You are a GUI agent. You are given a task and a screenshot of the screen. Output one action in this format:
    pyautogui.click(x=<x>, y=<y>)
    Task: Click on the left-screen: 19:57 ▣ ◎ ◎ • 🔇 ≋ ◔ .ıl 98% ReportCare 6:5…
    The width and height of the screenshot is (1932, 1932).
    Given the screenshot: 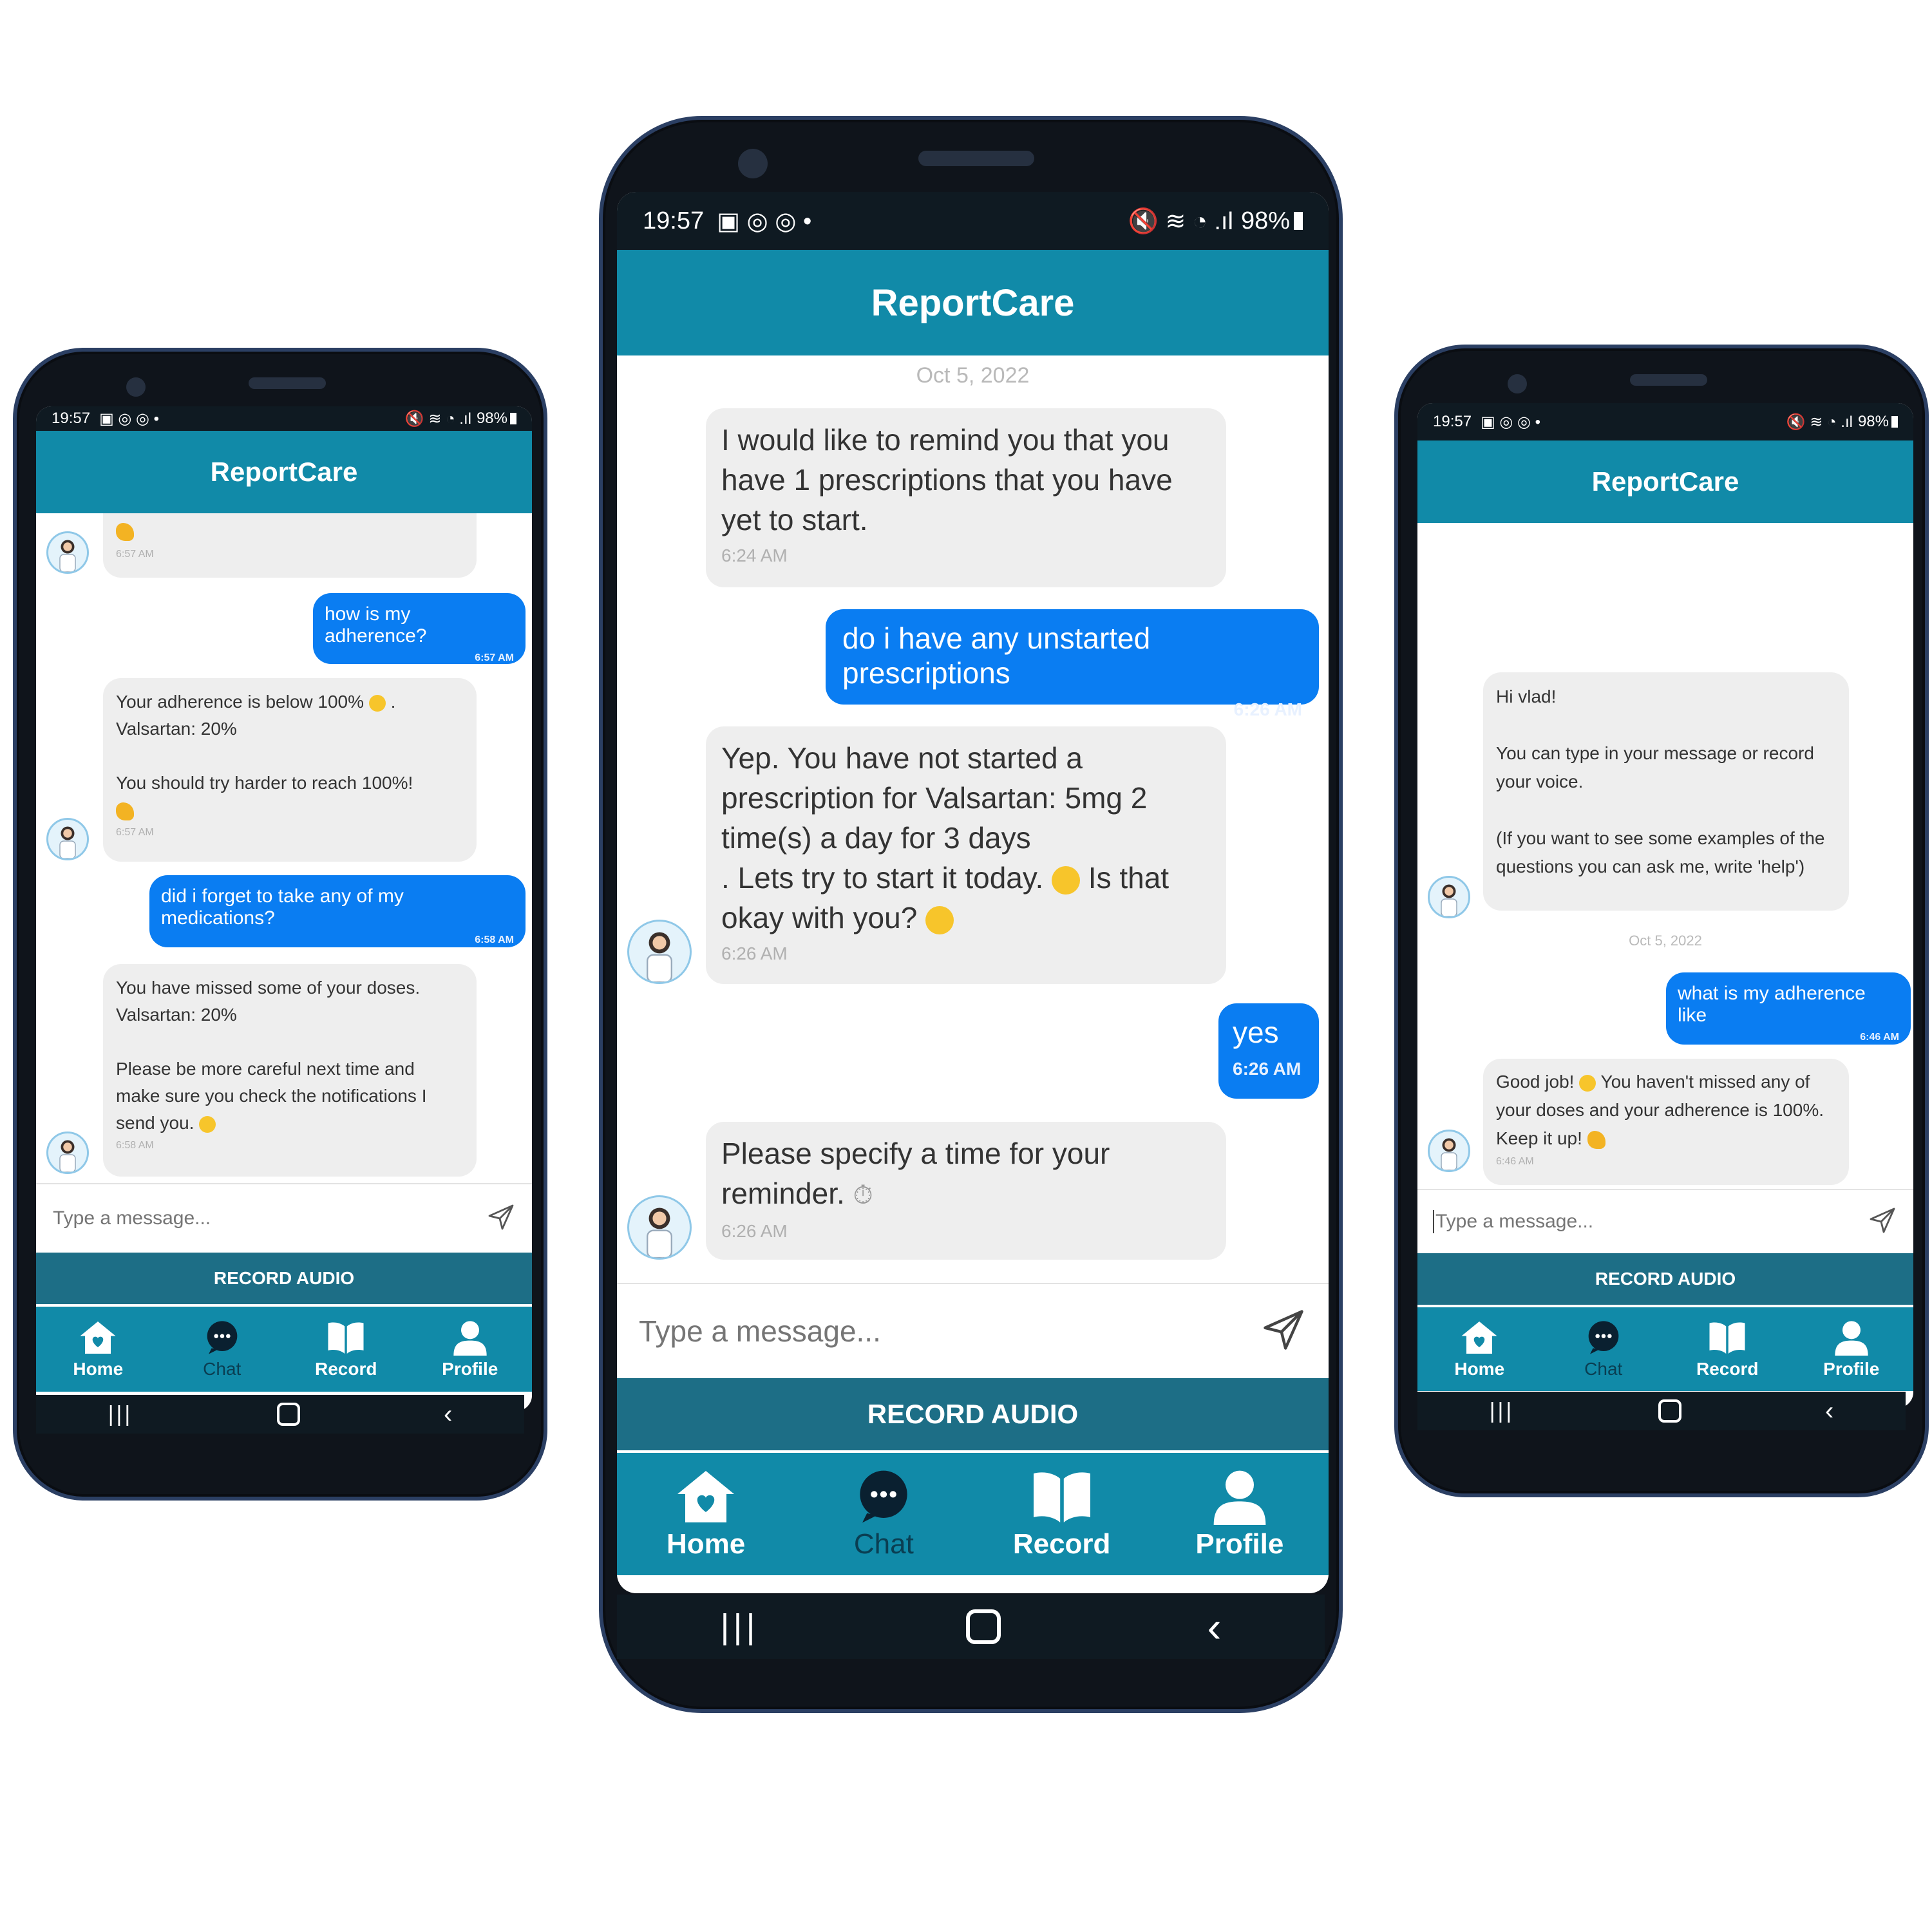 What is the action you would take?
    pyautogui.click(x=284, y=909)
    